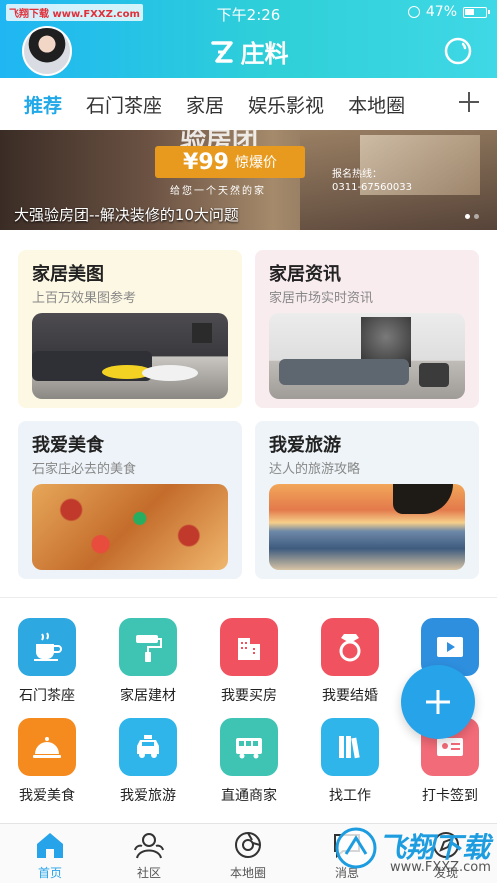 The height and width of the screenshot is (883, 497). Describe the element at coordinates (130, 356) in the screenshot. I see `living-room-image` at that location.